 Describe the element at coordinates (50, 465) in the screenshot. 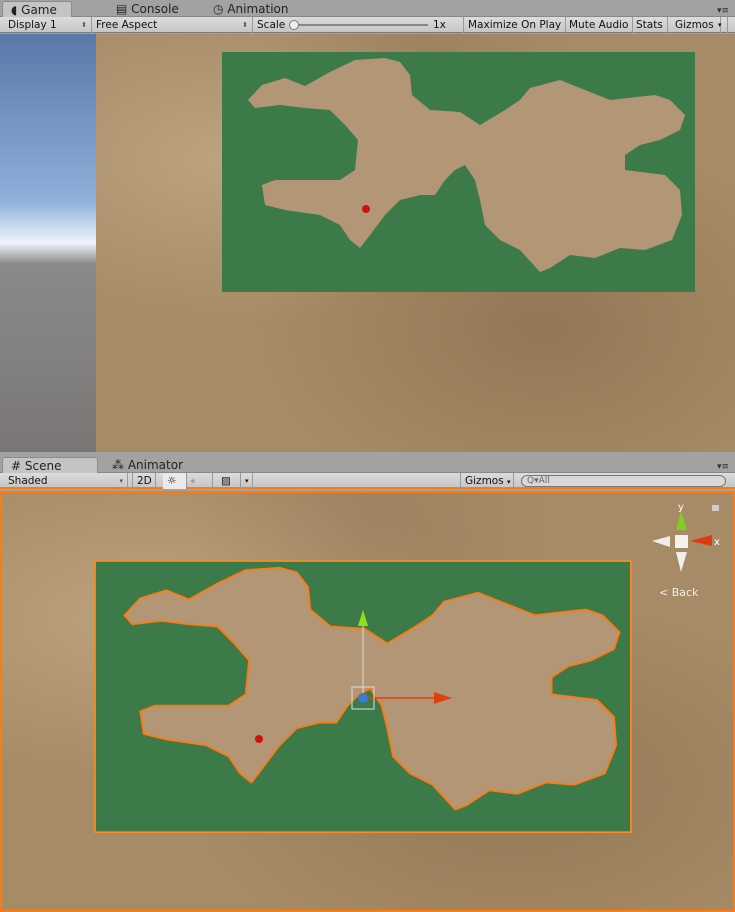

I see `tab-scene: # Scene` at that location.